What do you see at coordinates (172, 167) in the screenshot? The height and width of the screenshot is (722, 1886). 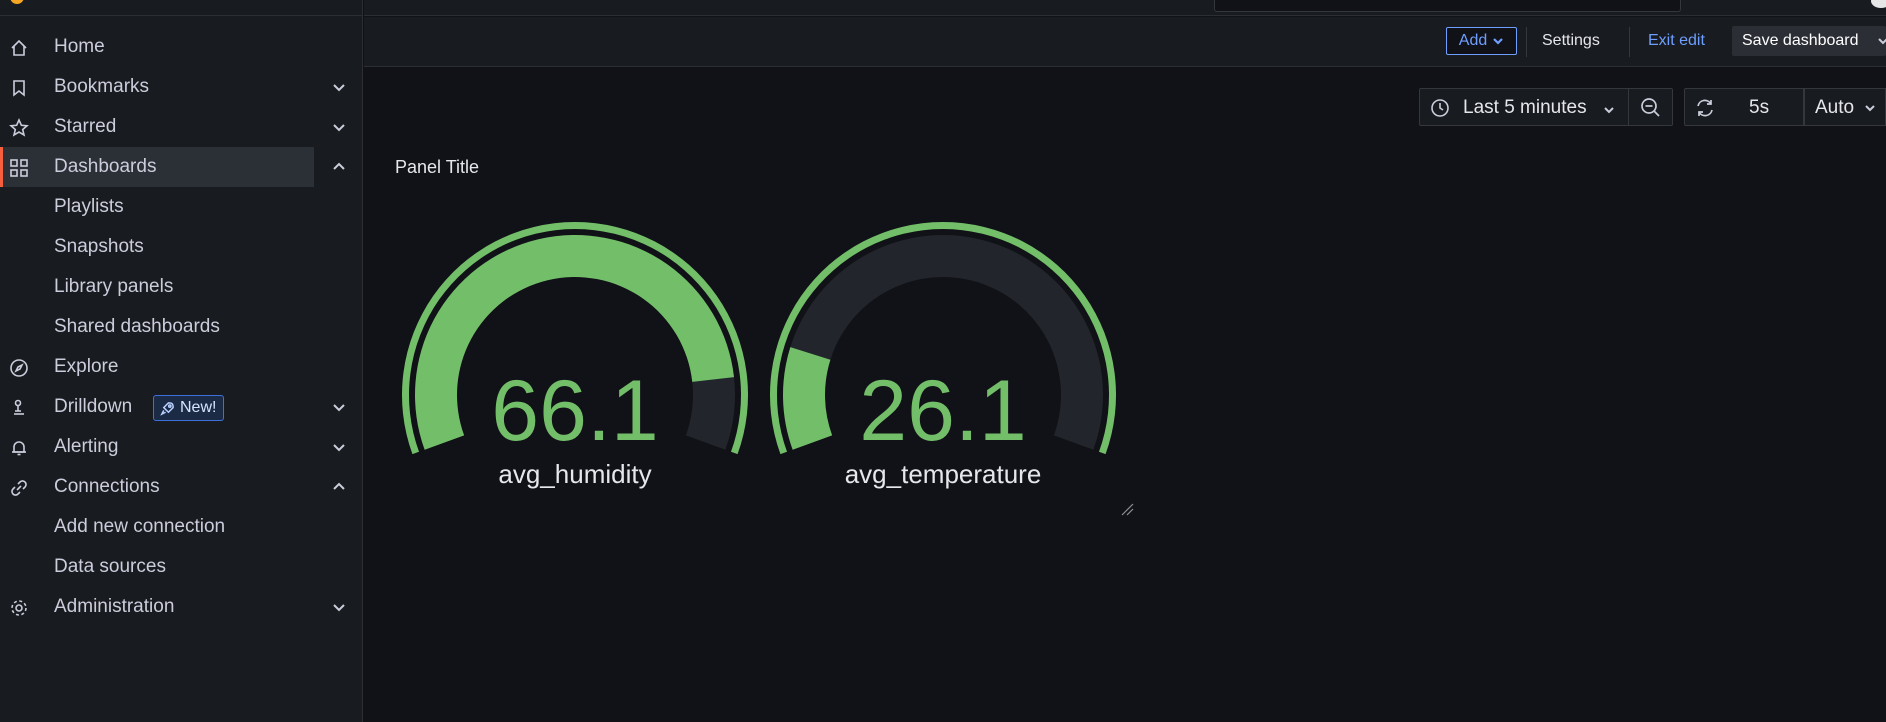 I see `sidebar-item-dashboards: Dashboards` at bounding box center [172, 167].